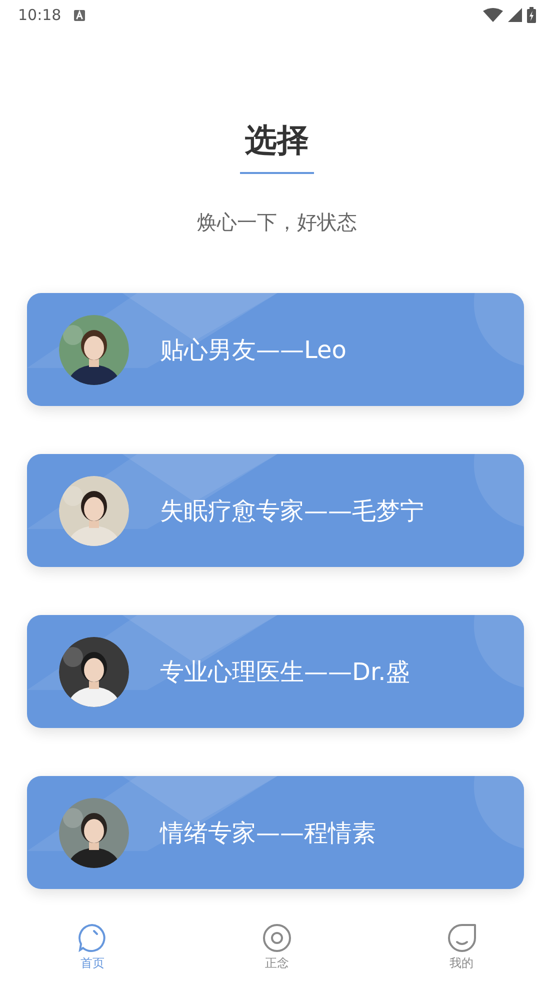 The image size is (554, 984). I want to click on page-title: 选择, so click(277, 140).